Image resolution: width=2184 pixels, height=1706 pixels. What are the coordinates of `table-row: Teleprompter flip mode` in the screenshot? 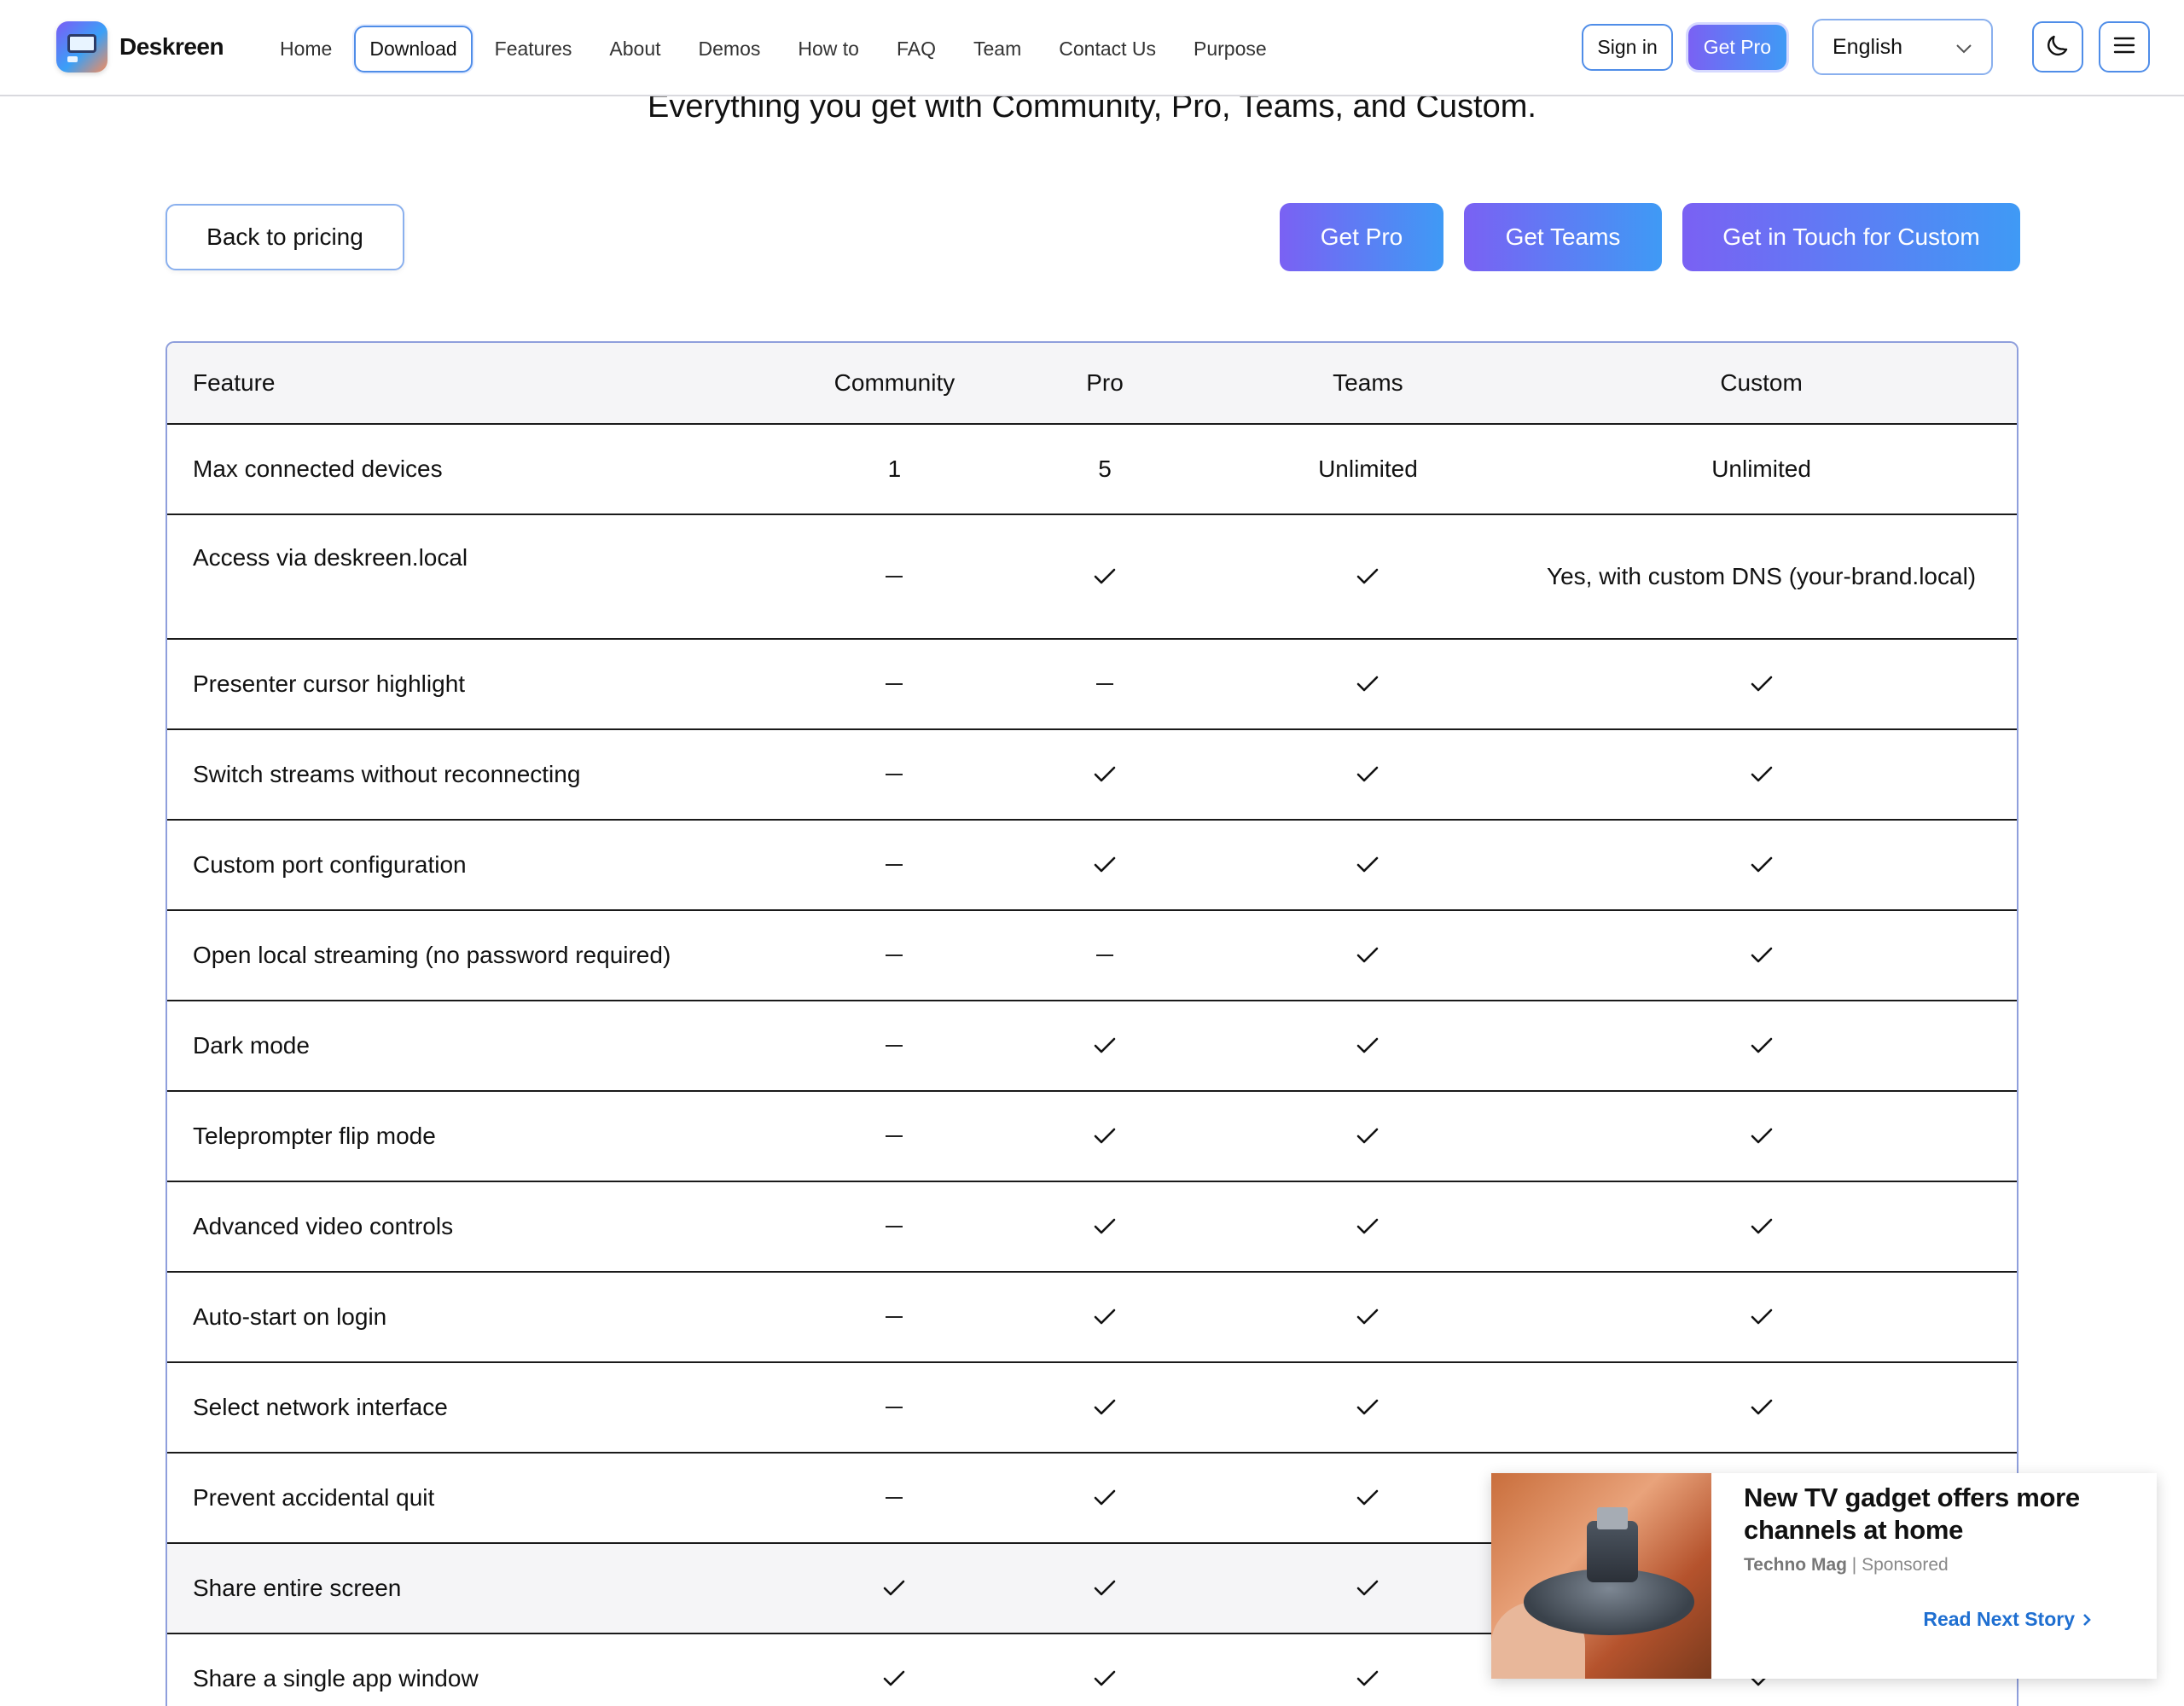 It's located at (1092, 1137).